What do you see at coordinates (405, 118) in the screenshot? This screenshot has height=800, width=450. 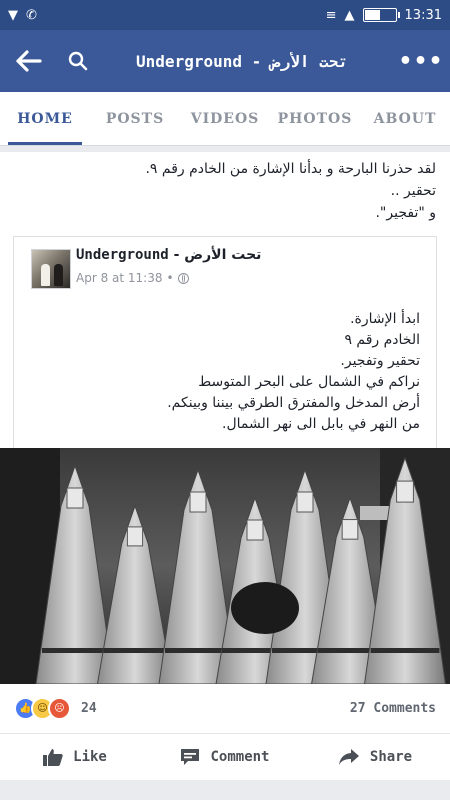 I see `tab-about: ABOUT` at bounding box center [405, 118].